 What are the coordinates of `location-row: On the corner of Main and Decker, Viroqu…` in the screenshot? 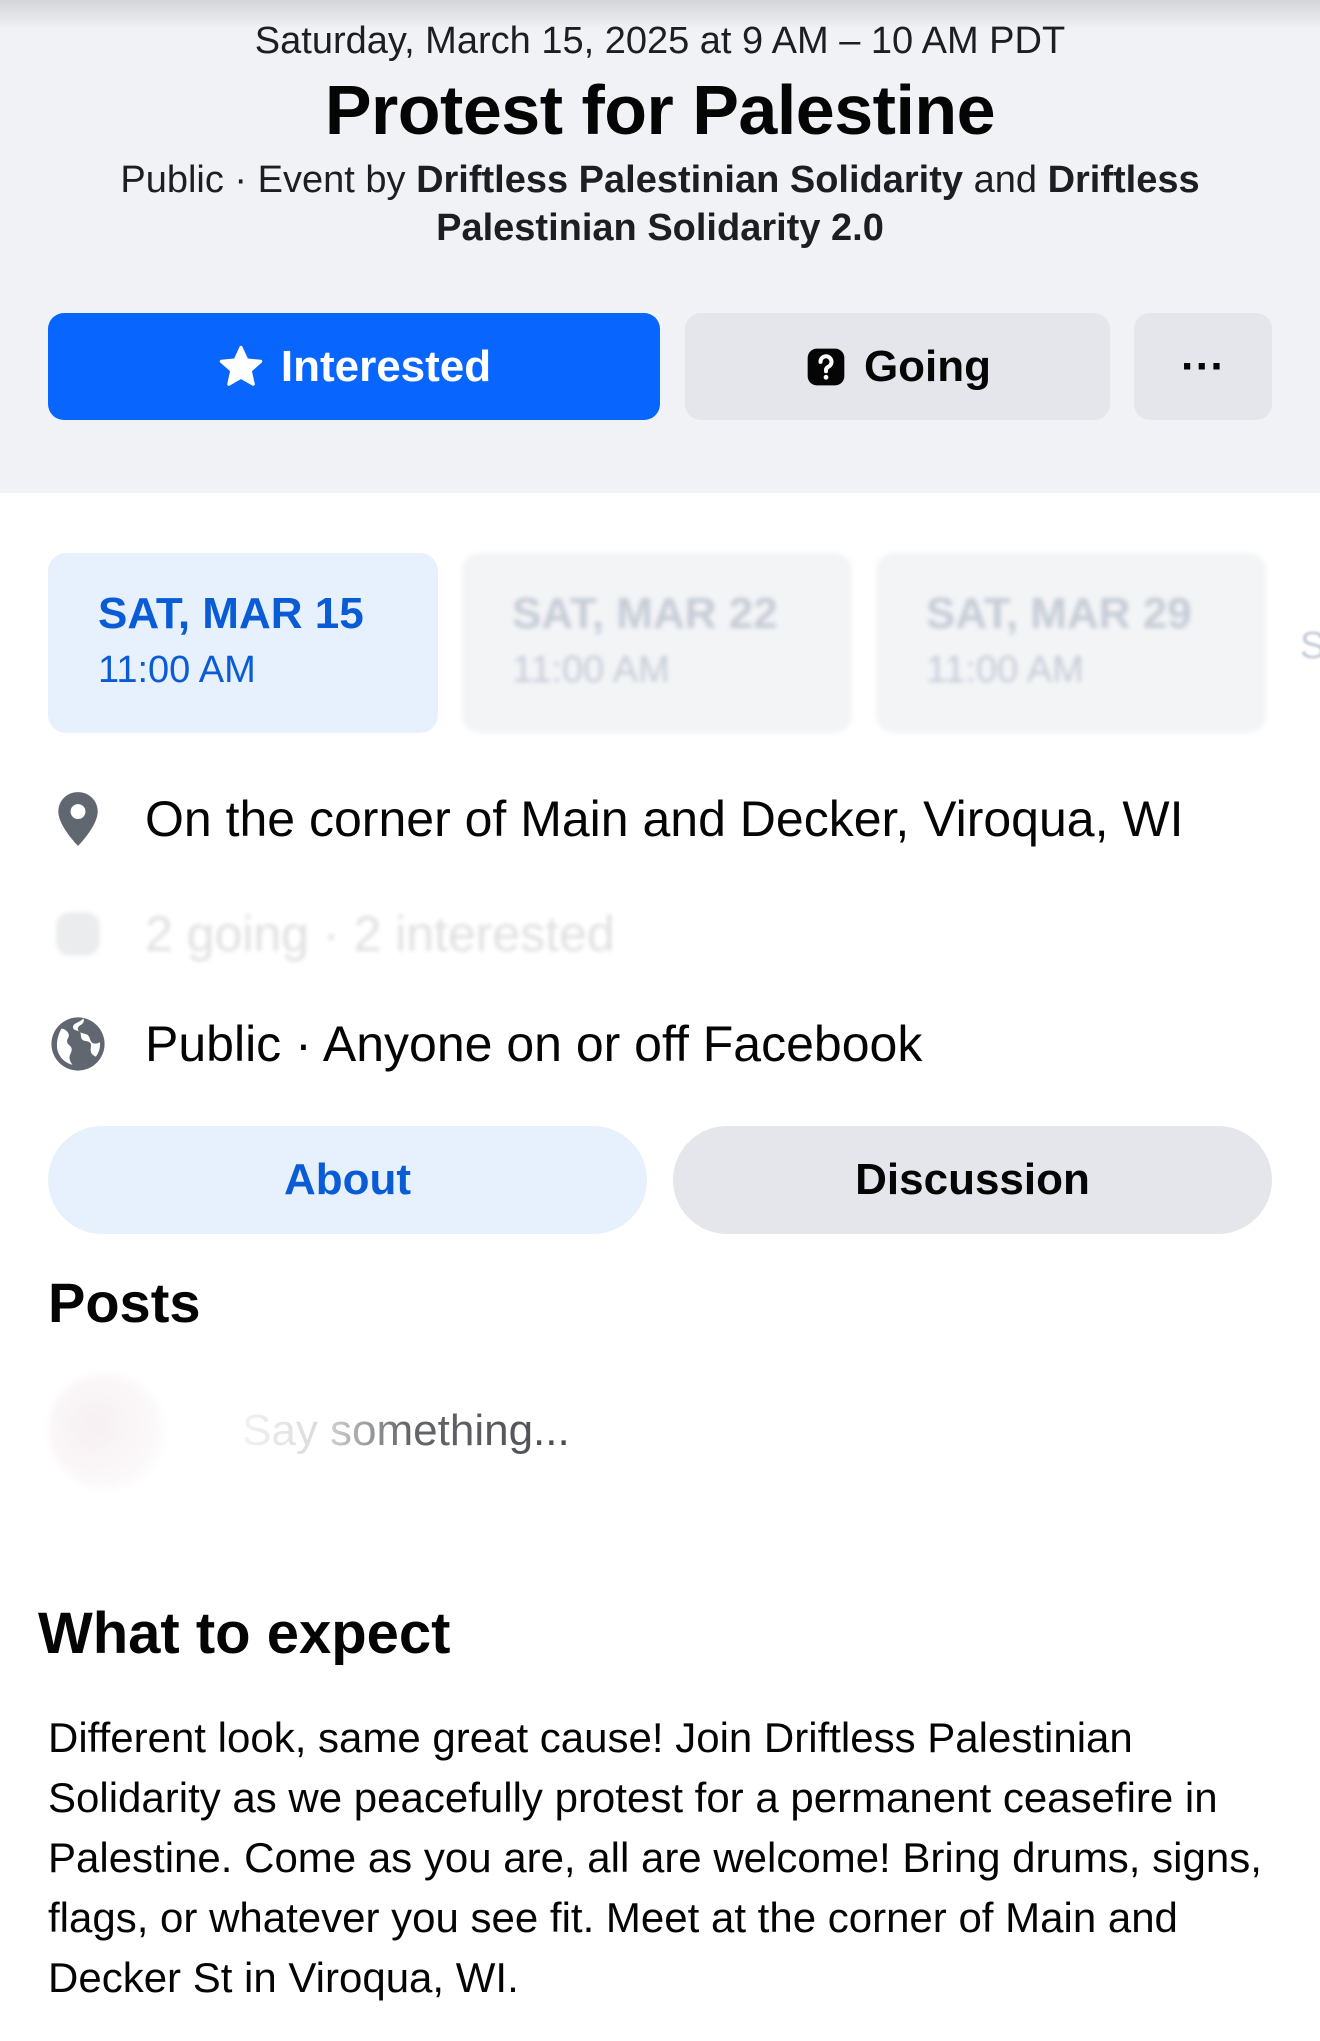 It's located at (615, 819).